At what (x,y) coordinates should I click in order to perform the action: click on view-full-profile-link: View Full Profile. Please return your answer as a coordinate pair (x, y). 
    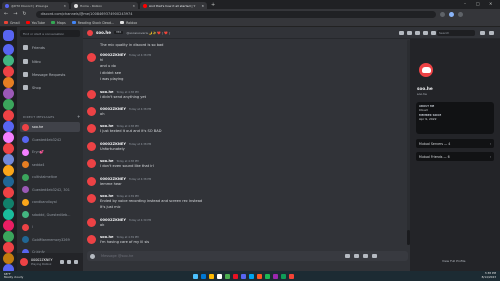
    Looking at the image, I should click on (453, 261).